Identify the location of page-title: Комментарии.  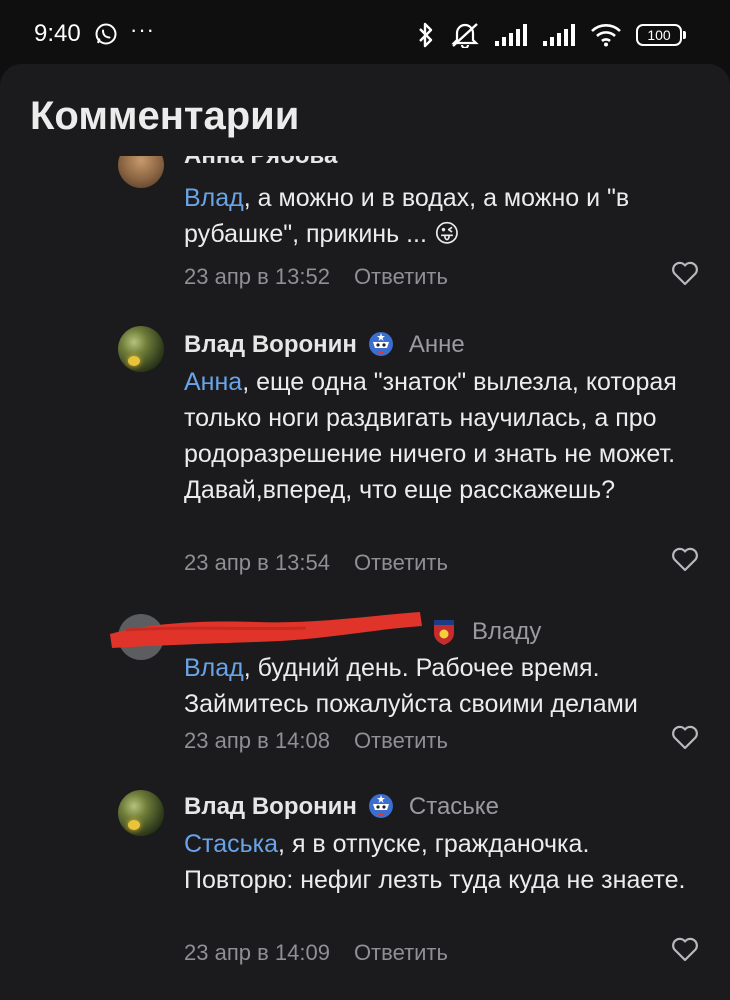
(165, 116).